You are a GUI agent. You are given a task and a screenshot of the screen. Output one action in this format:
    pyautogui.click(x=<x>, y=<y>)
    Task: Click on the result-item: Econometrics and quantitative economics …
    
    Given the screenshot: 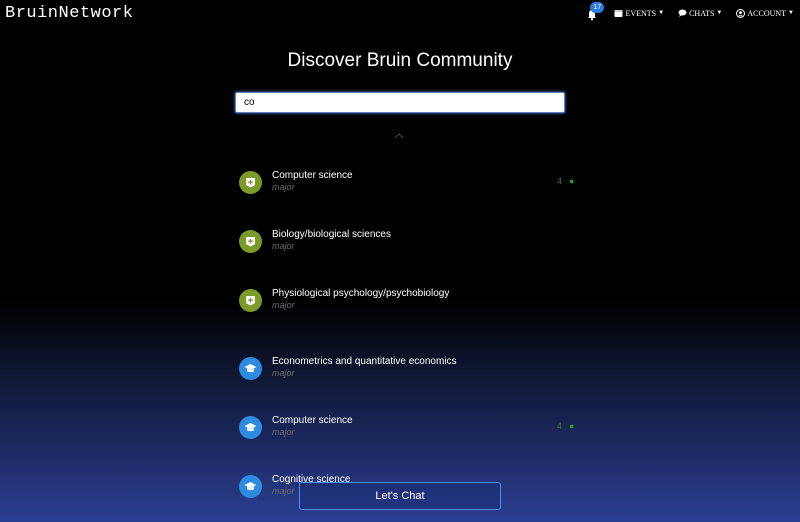 What is the action you would take?
    pyautogui.click(x=414, y=376)
    